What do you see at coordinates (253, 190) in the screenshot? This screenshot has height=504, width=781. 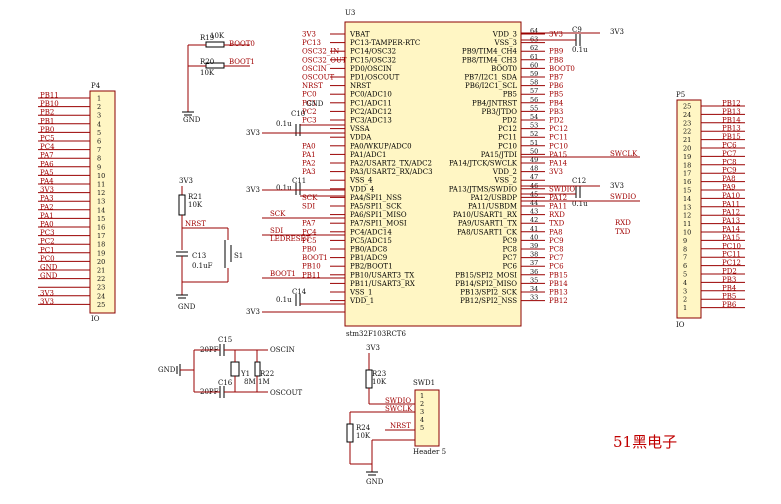 I see `c11-3v3: 3V3` at bounding box center [253, 190].